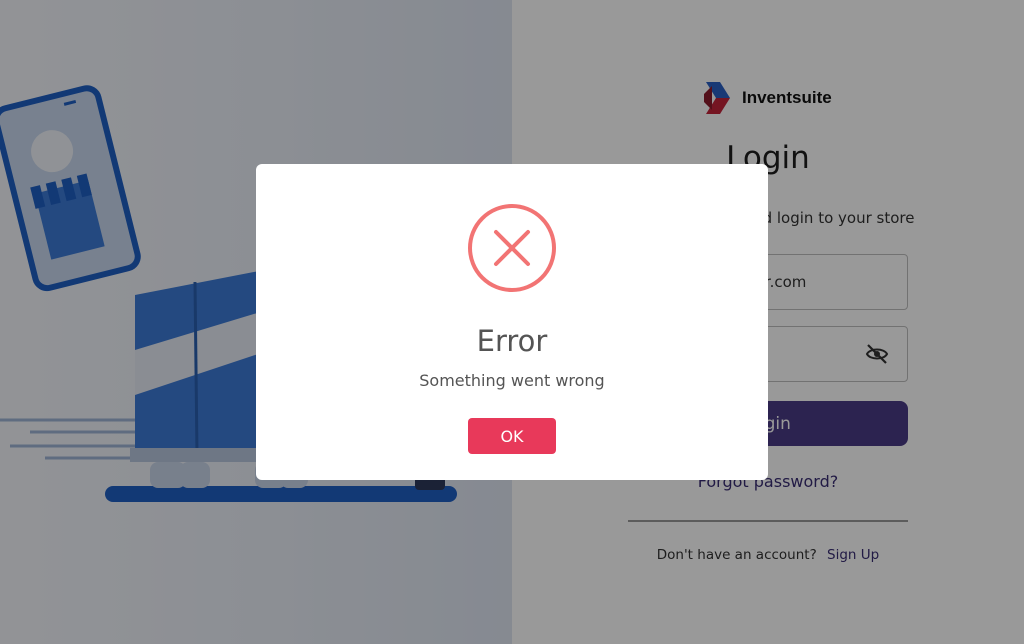  Describe the element at coordinates (512, 248) in the screenshot. I see `error-x-icon` at that location.